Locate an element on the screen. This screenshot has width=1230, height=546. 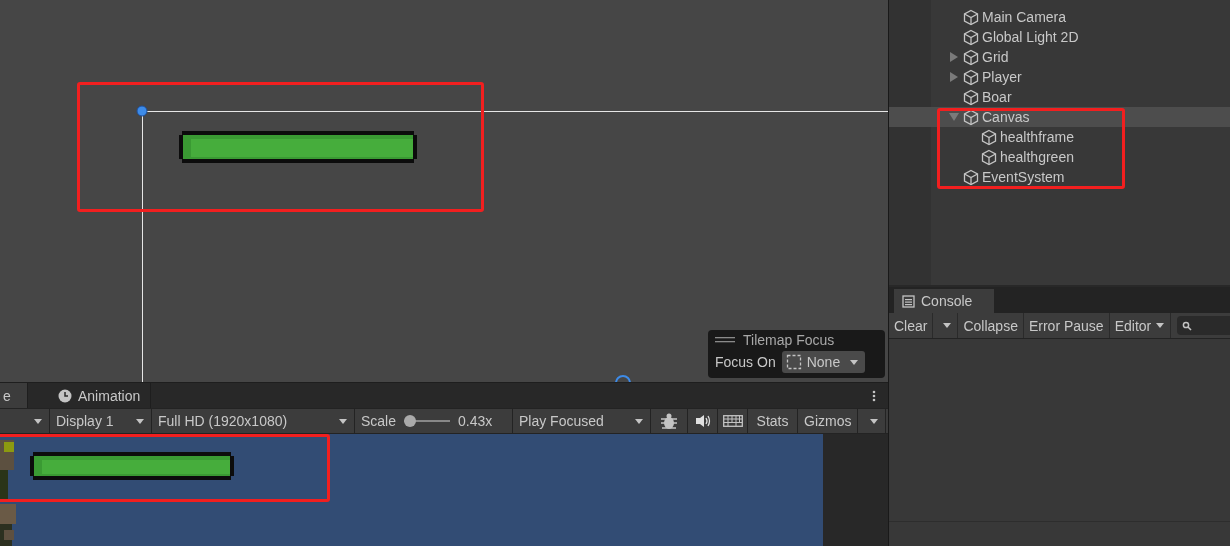
console-tab: Console is located at coordinates (944, 301).